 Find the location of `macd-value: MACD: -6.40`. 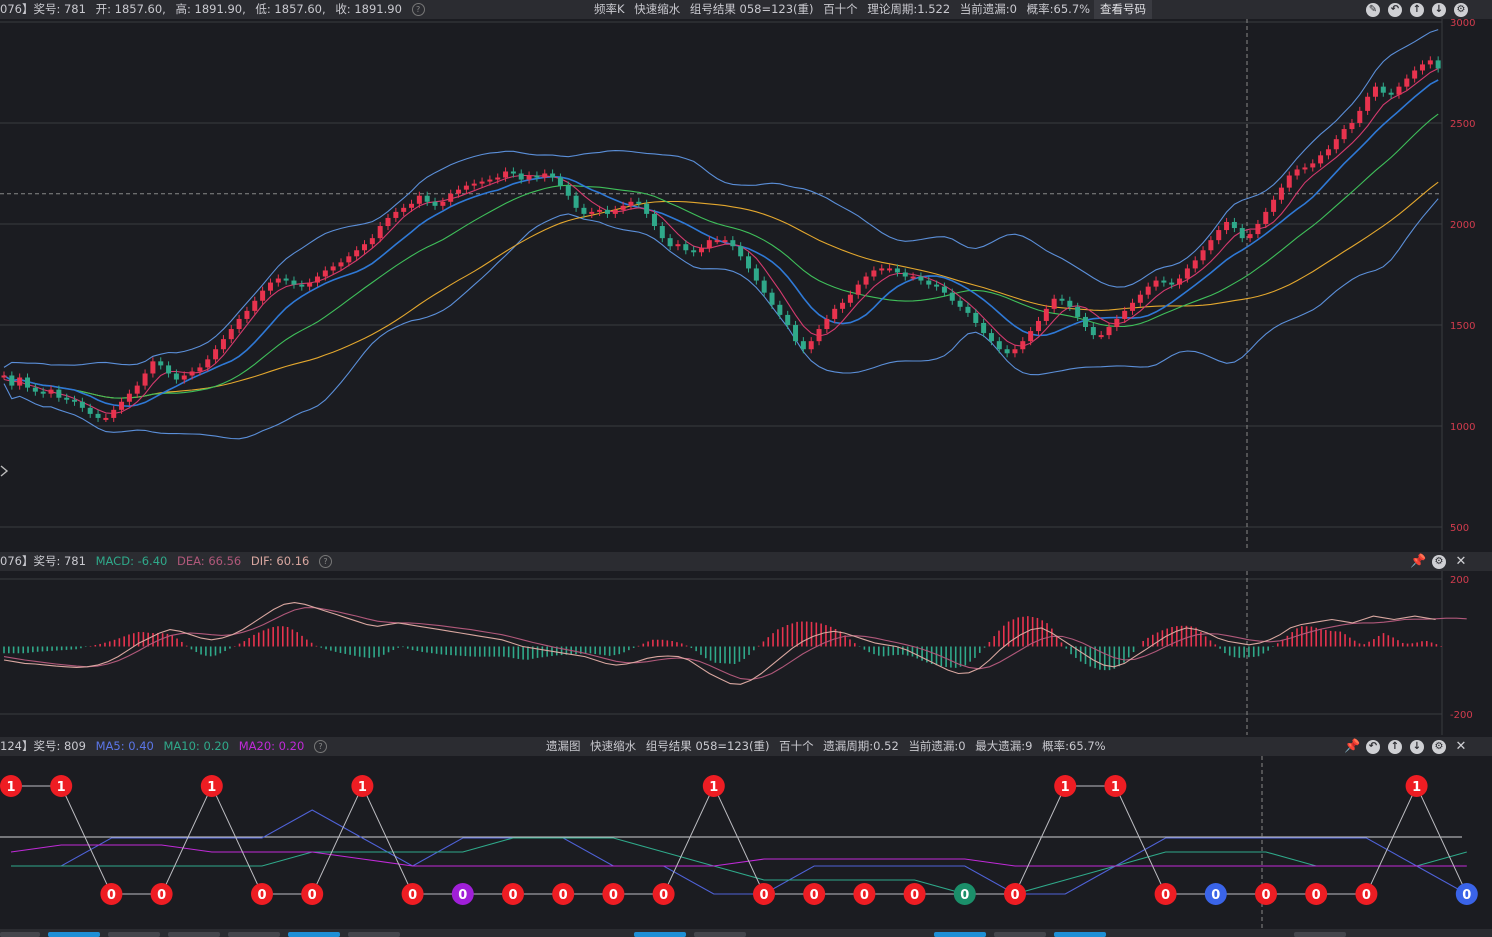

macd-value: MACD: -6.40 is located at coordinates (131, 561).